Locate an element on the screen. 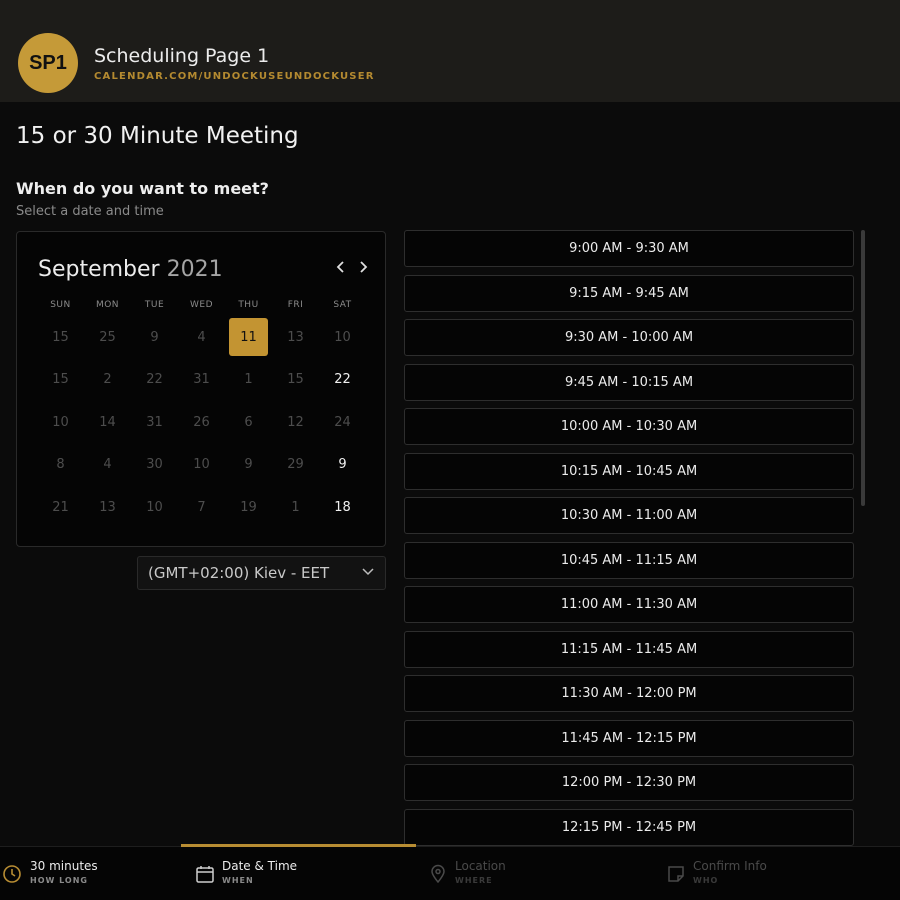 This screenshot has width=900, height=900. previous-month-button is located at coordinates (341, 269).